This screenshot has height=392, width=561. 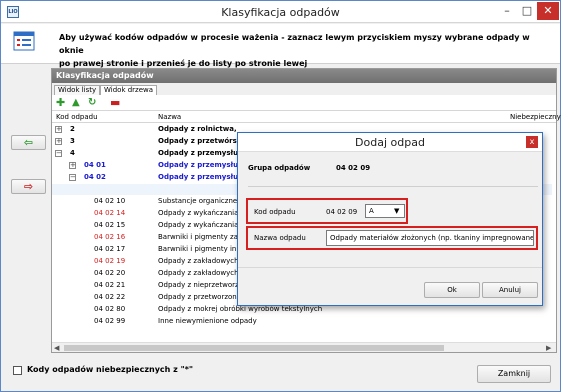 I want to click on move-left-button: ⇦, so click(x=28, y=142).